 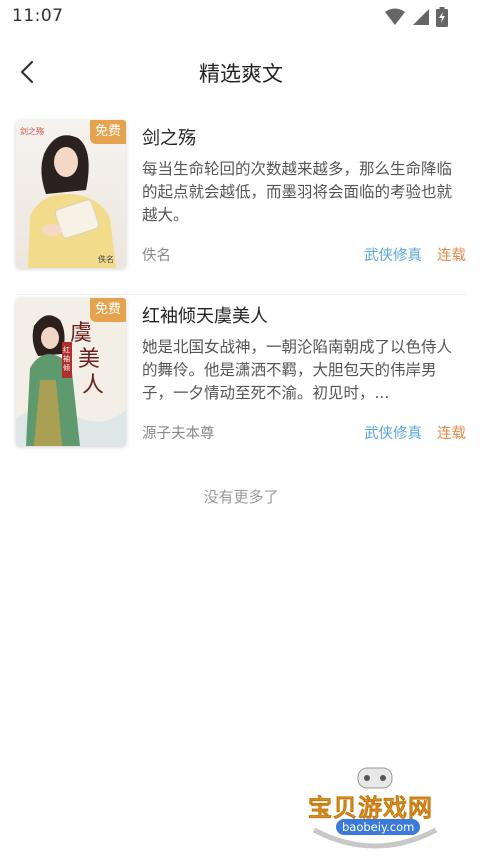 I want to click on svg-text: 倾, so click(x=66, y=367).